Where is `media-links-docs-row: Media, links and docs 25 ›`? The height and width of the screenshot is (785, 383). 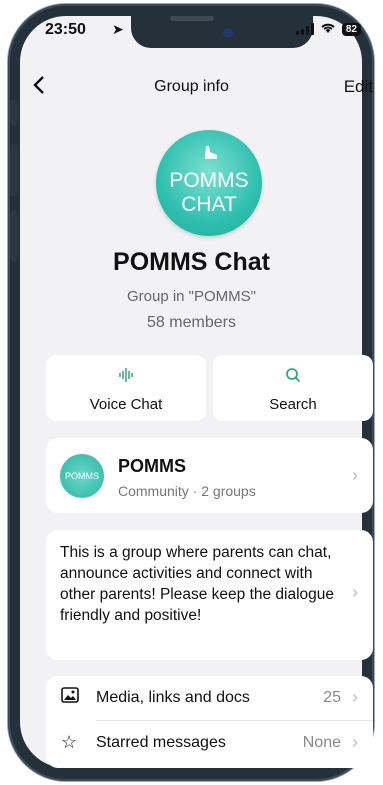 media-links-docs-row: Media, links and docs 25 › is located at coordinates (209, 698).